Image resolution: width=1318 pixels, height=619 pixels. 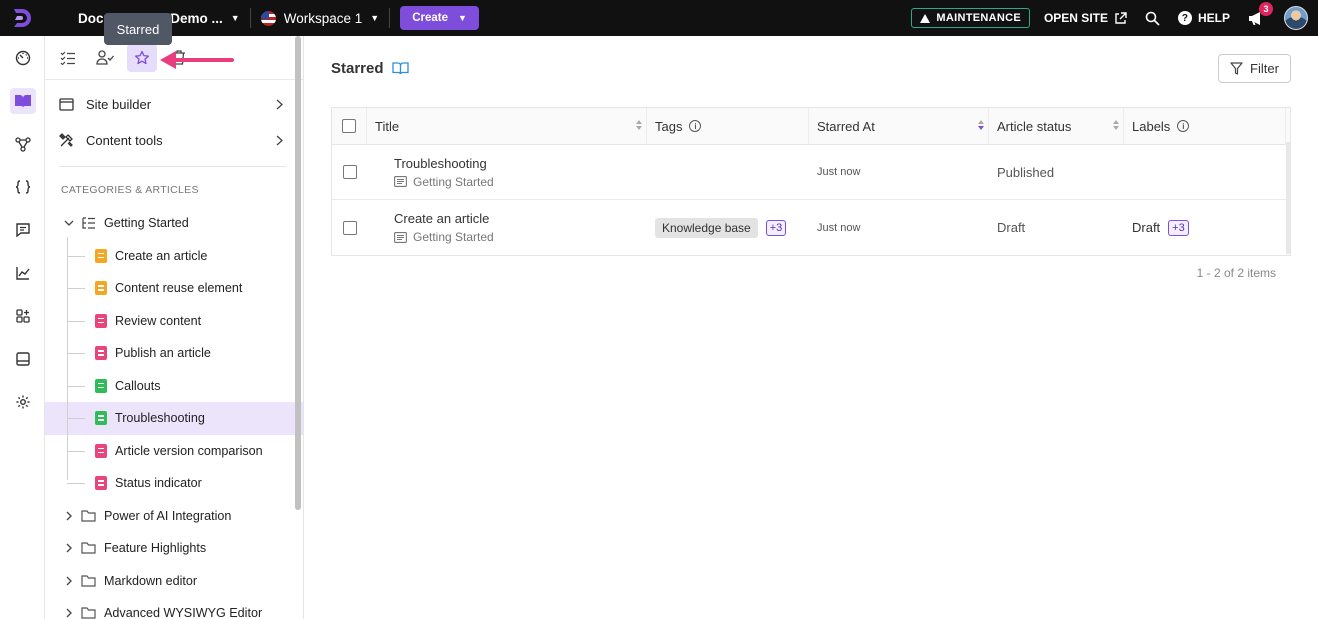 I want to click on article-title-link: Create an article, so click(x=444, y=218).